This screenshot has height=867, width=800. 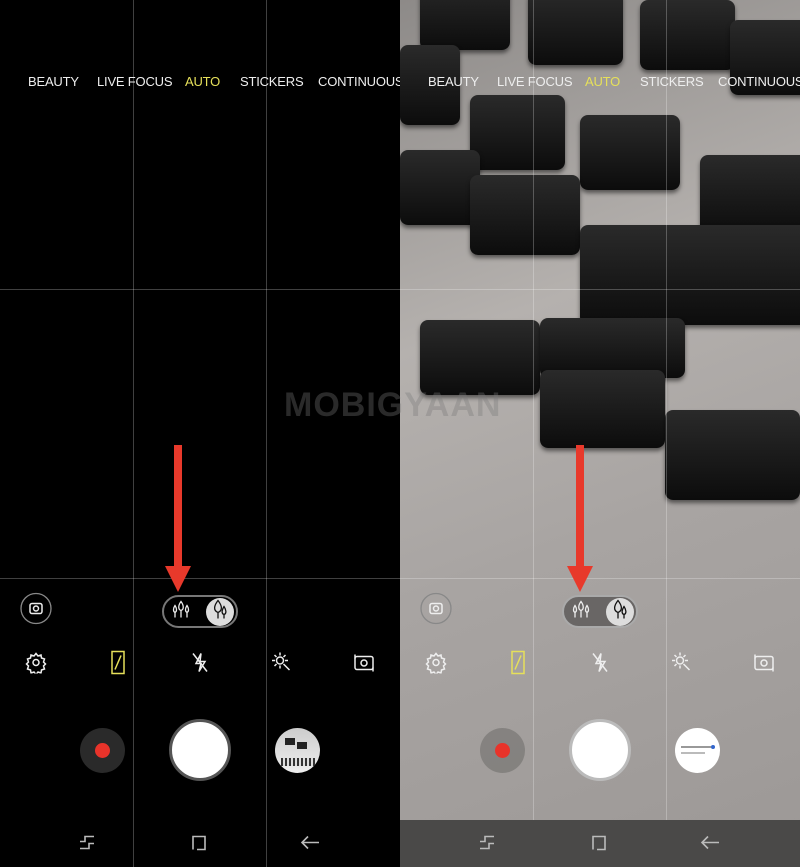 I want to click on mode-continuous-s: CONTINUOUS S, so click(x=359, y=81).